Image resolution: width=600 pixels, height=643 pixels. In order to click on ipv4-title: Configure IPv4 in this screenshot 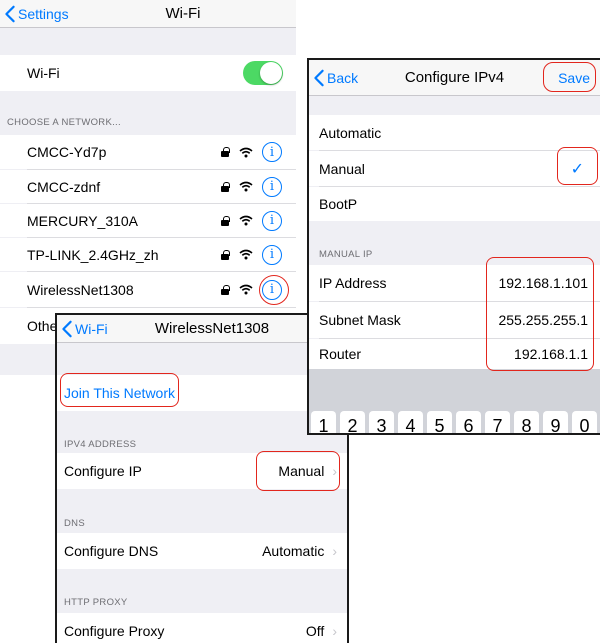, I will do `click(454, 77)`.